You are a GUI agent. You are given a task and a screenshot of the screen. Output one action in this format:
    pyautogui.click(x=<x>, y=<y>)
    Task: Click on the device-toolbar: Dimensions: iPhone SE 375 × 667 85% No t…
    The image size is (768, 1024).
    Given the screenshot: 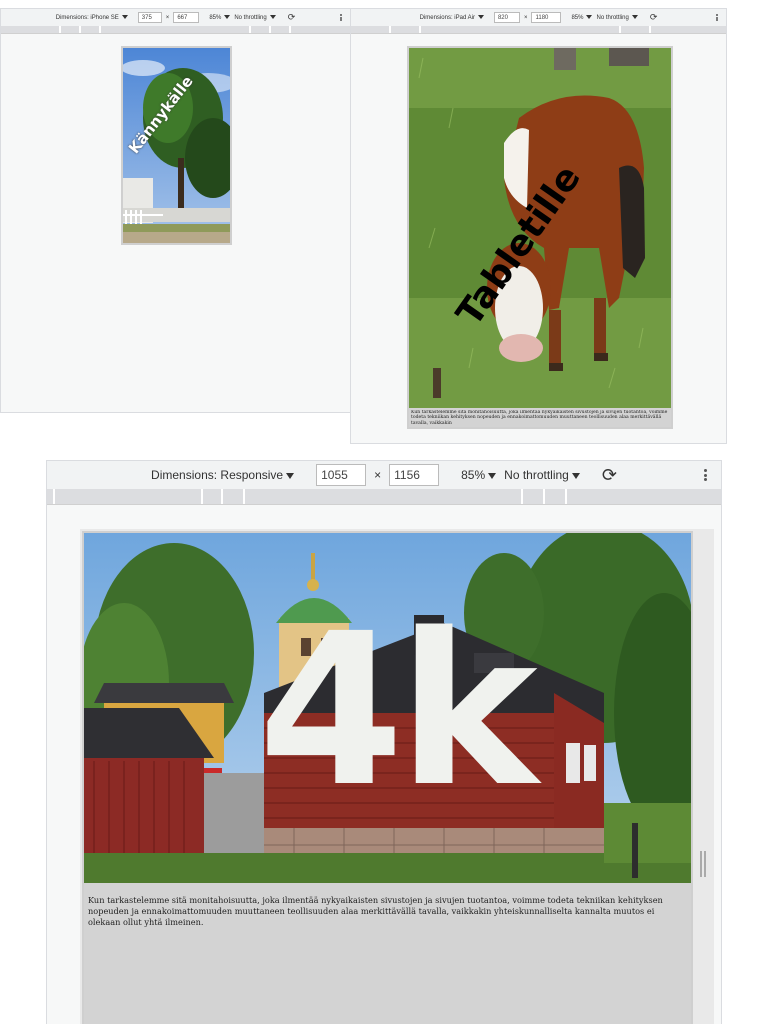 What is the action you would take?
    pyautogui.click(x=175, y=17)
    